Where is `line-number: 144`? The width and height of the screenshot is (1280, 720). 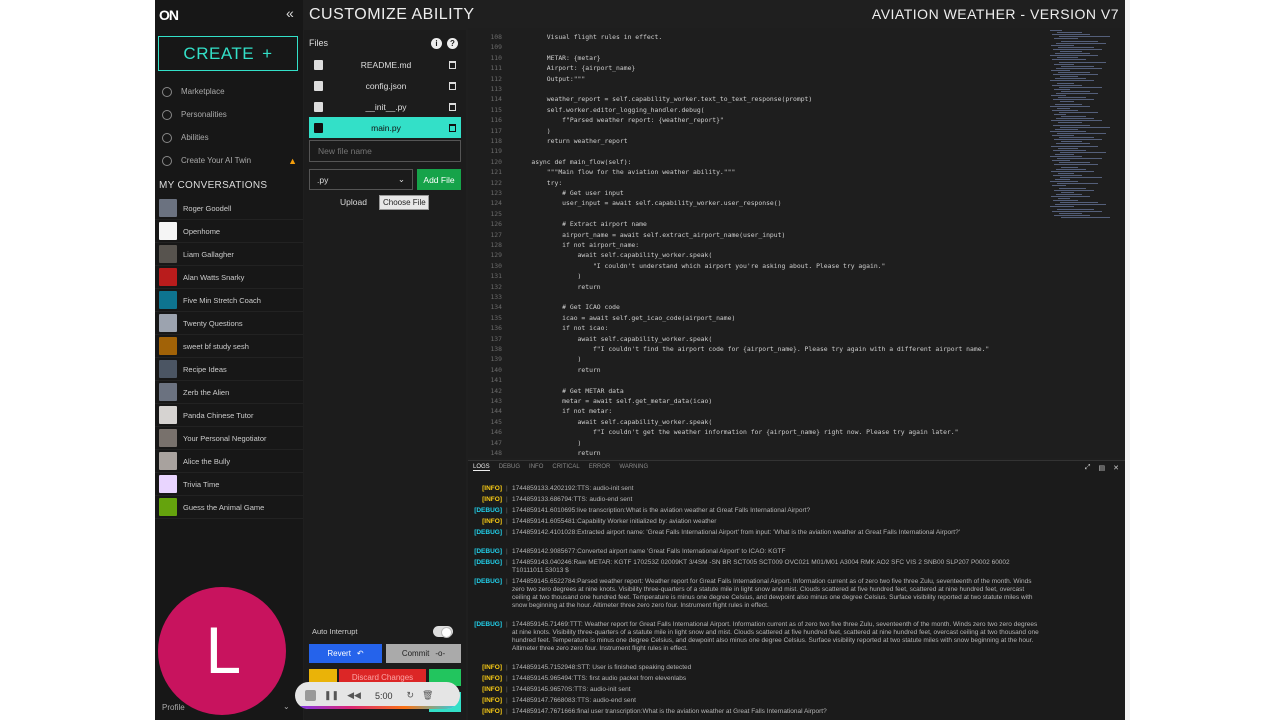 line-number: 144 is located at coordinates (496, 411).